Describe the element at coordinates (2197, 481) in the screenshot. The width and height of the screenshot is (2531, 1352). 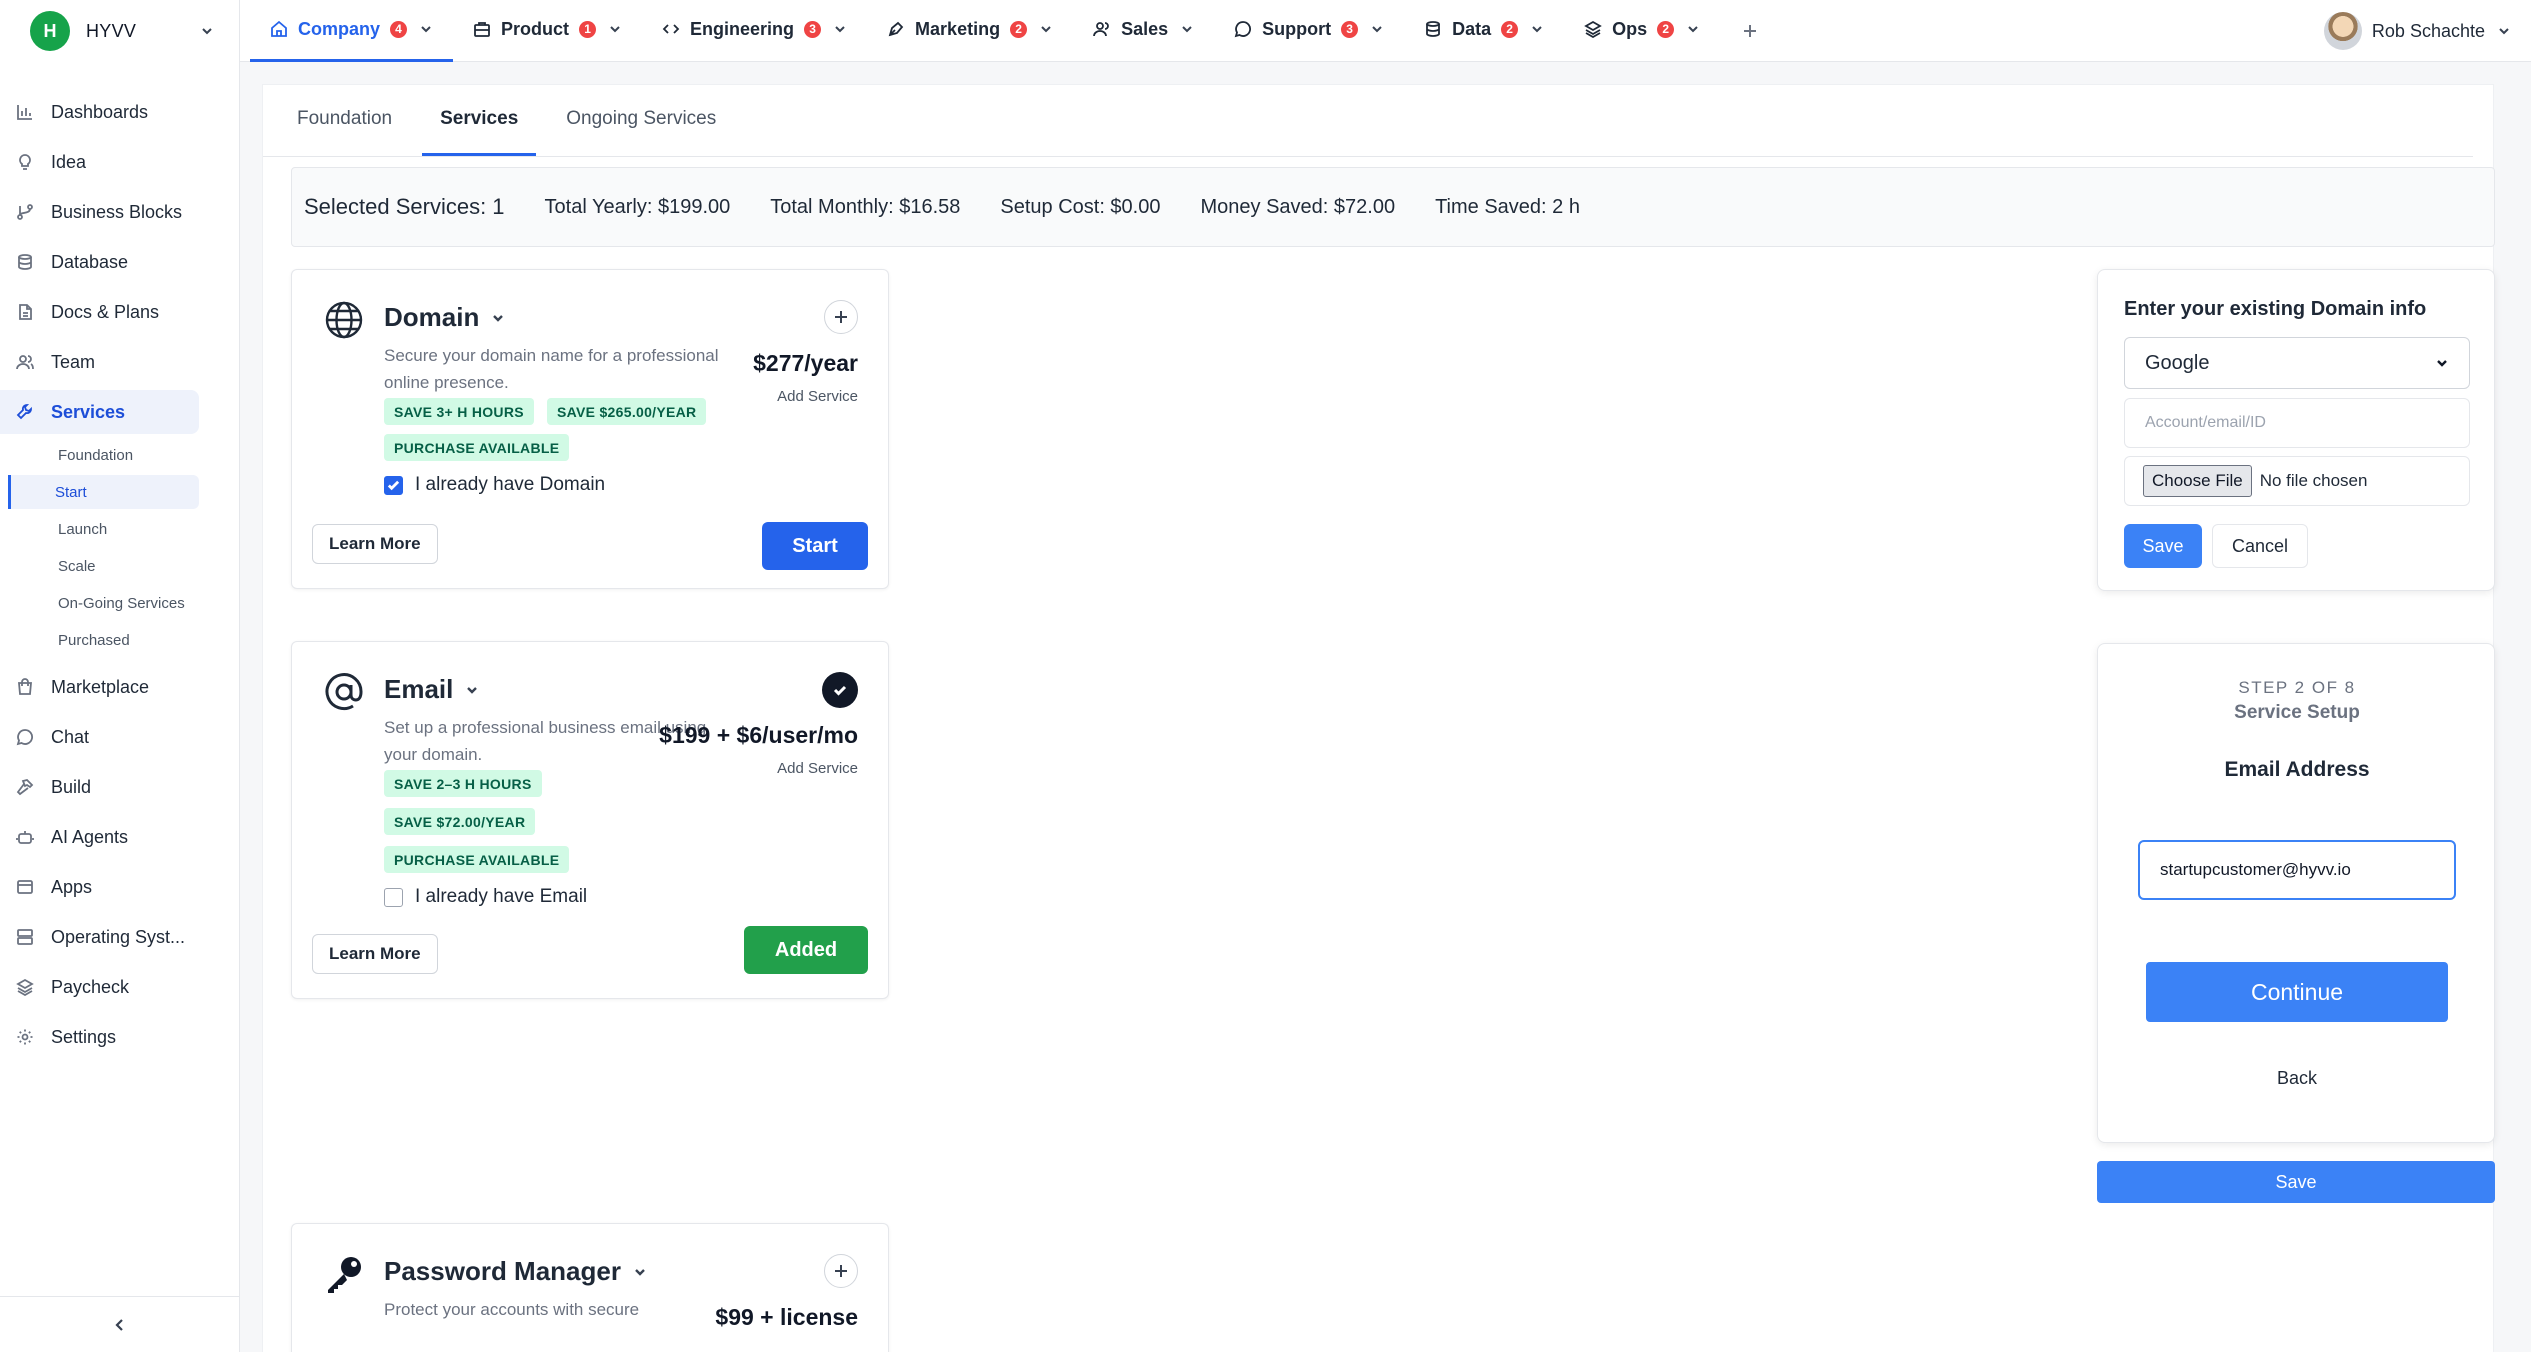
I see `choose-file-button: Choose File` at that location.